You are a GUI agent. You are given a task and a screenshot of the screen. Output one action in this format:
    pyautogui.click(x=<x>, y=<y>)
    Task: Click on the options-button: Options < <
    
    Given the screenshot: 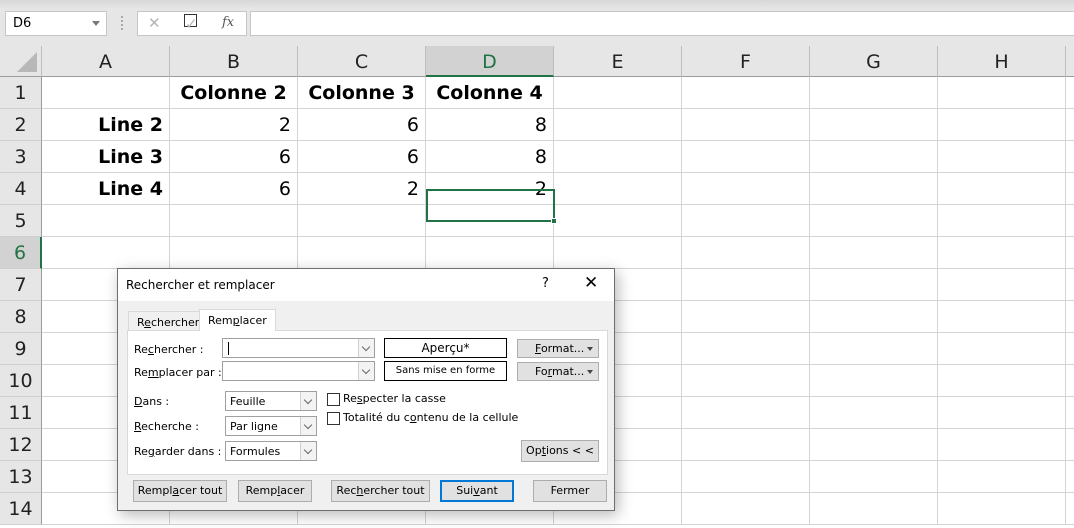 What is the action you would take?
    pyautogui.click(x=560, y=451)
    